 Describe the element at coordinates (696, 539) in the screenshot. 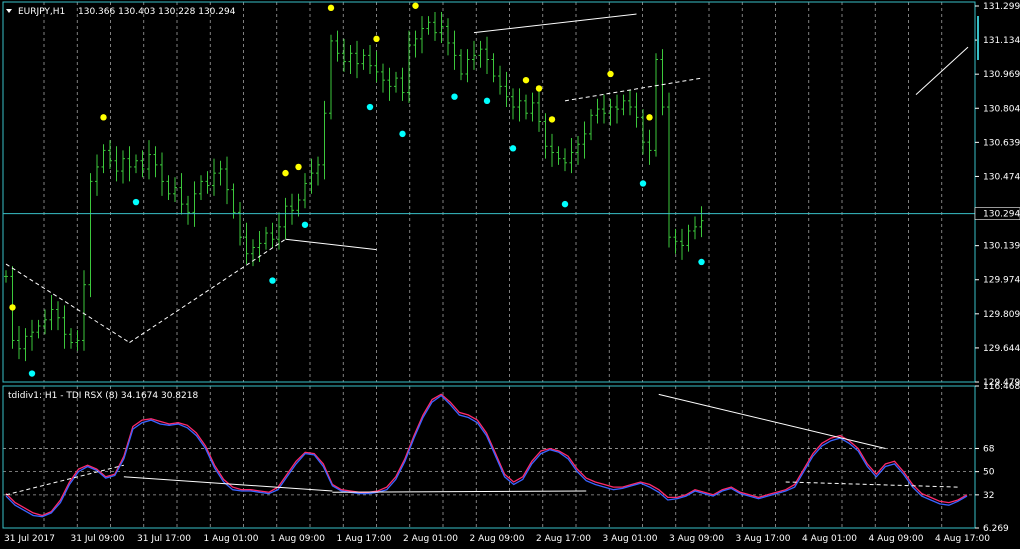

I see `x-tick-label: 3 Aug 09:00` at that location.